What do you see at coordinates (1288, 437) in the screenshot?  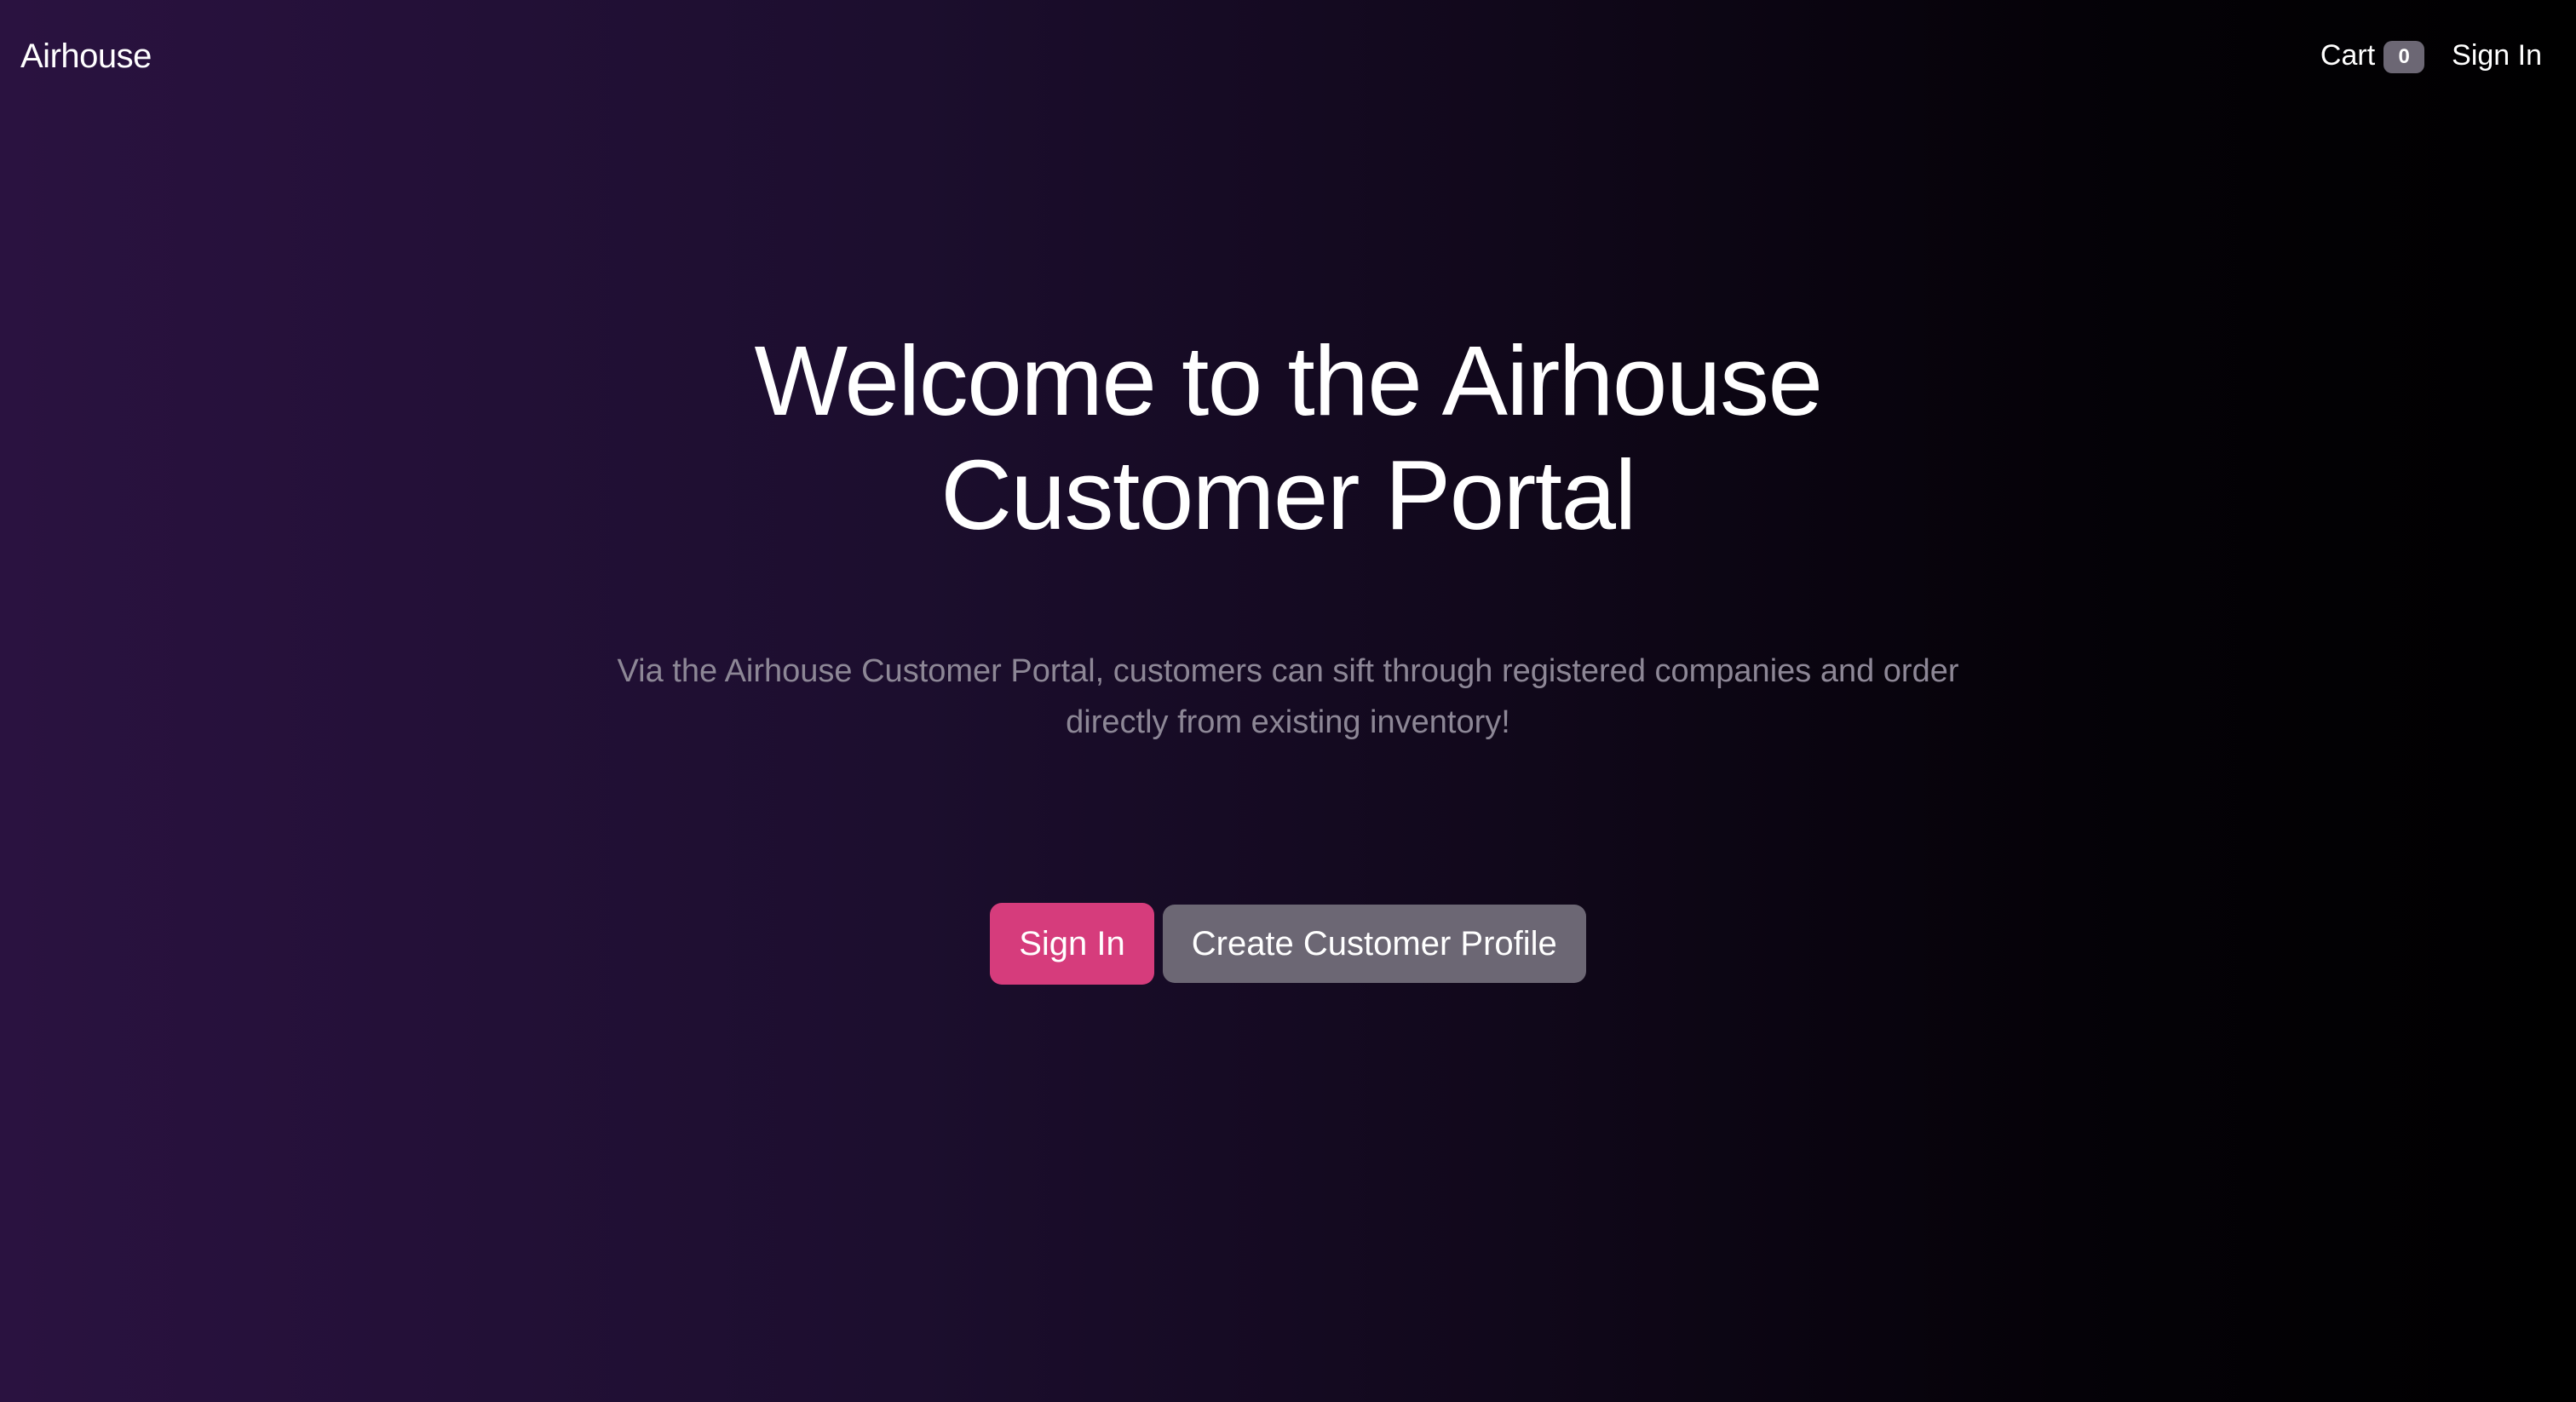 I see `page-title: Welcome to the Airhouse Customer Portal` at bounding box center [1288, 437].